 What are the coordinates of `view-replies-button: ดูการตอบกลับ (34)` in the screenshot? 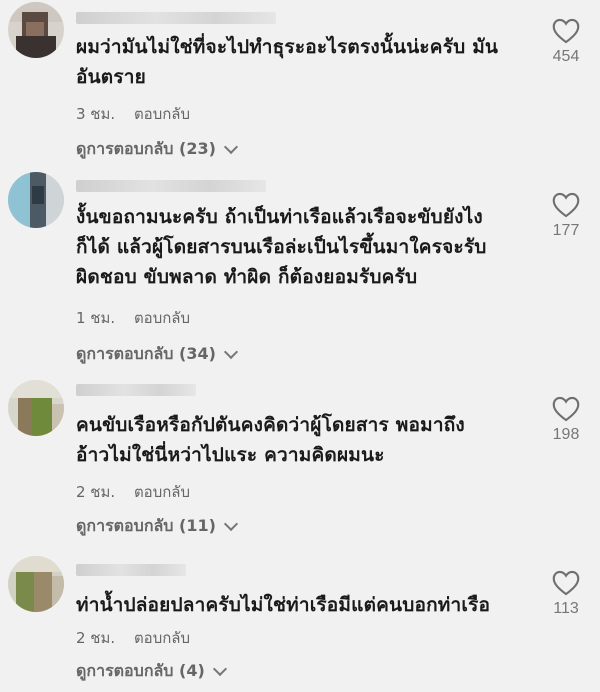 It's located at (157, 354).